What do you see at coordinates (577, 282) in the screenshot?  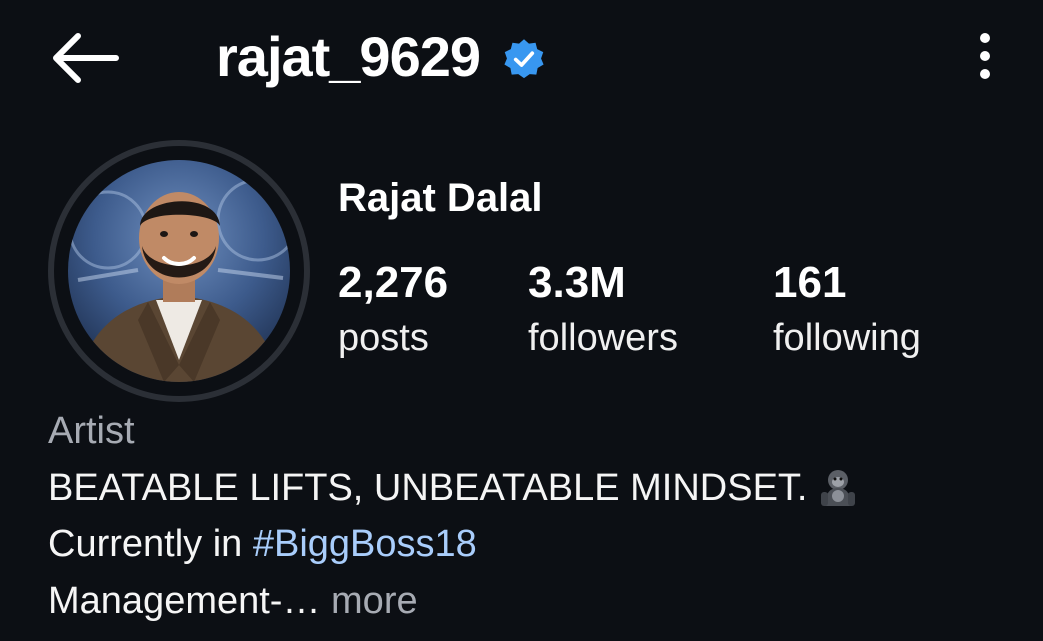 I see `followers-count: 3.3M` at bounding box center [577, 282].